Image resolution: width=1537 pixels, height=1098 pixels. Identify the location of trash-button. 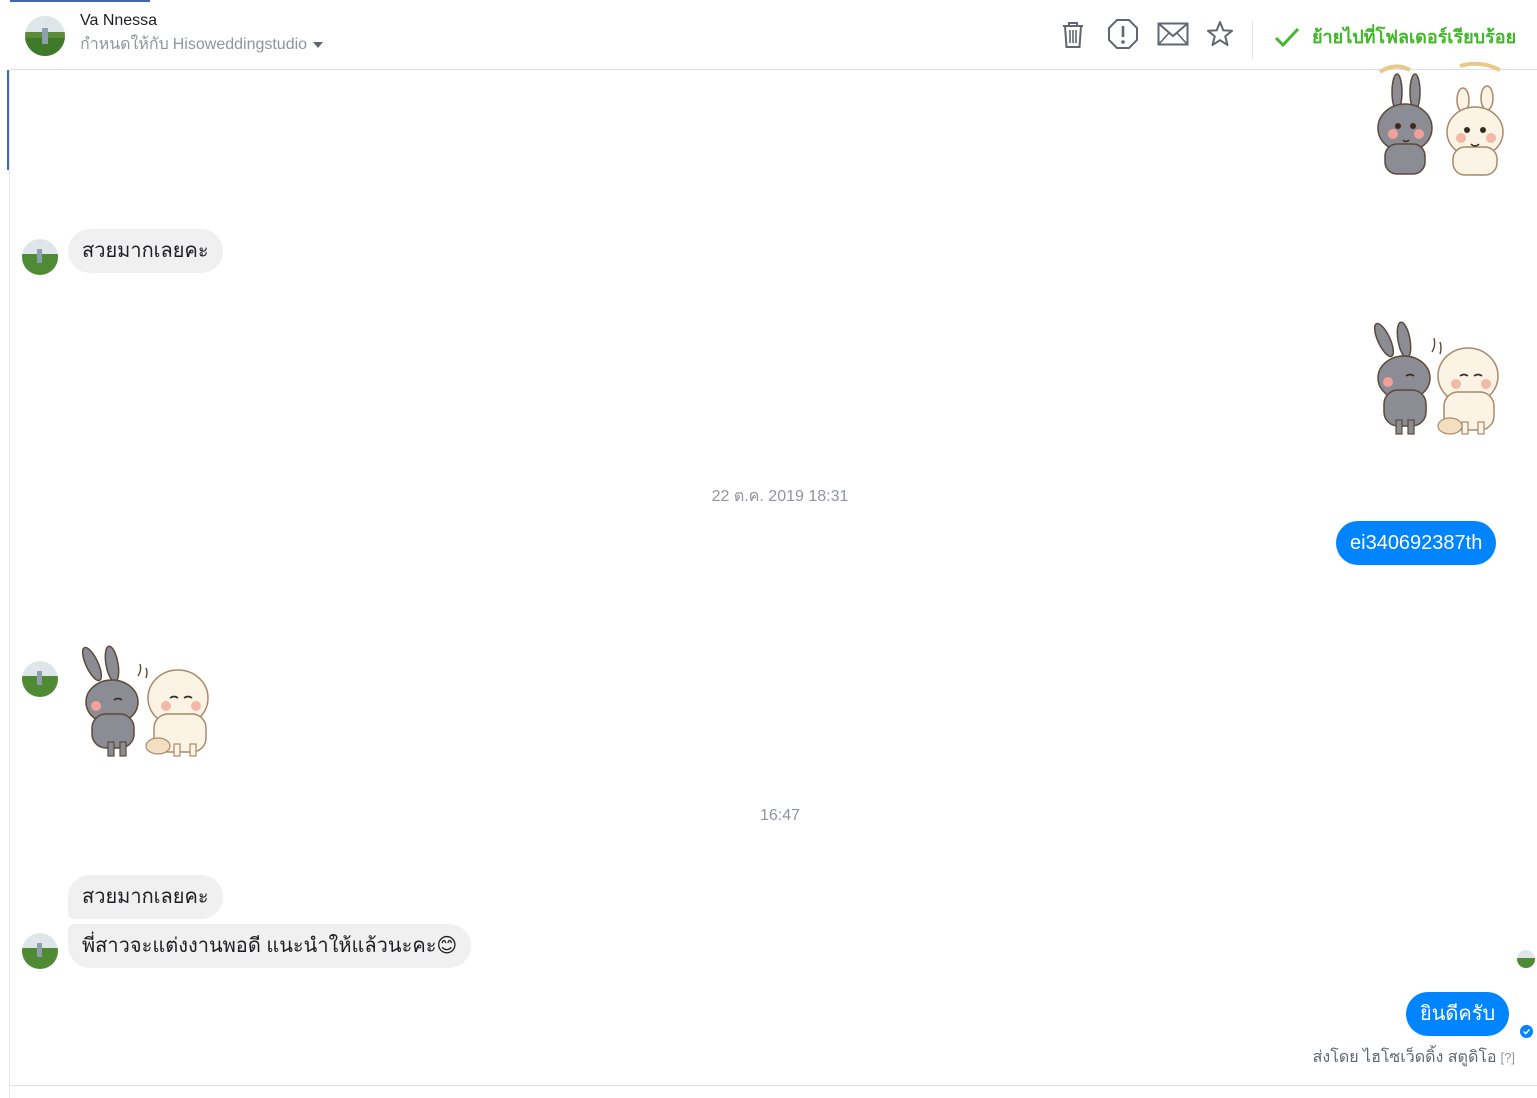
(1073, 34).